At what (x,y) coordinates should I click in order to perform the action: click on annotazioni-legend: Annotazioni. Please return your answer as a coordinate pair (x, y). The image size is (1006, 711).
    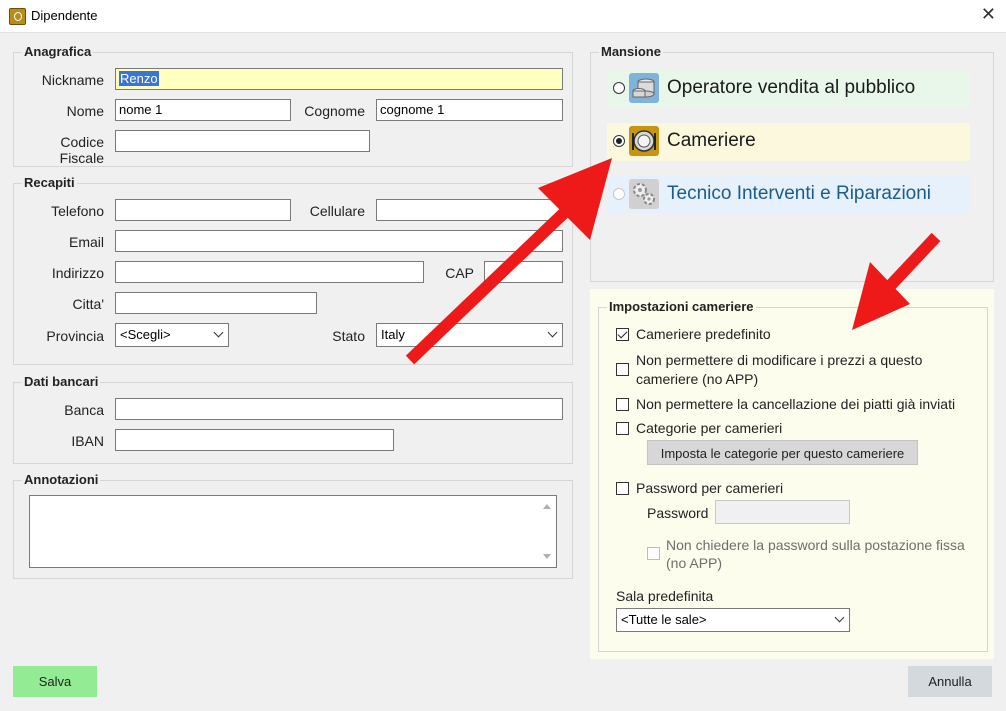
    Looking at the image, I should click on (61, 479).